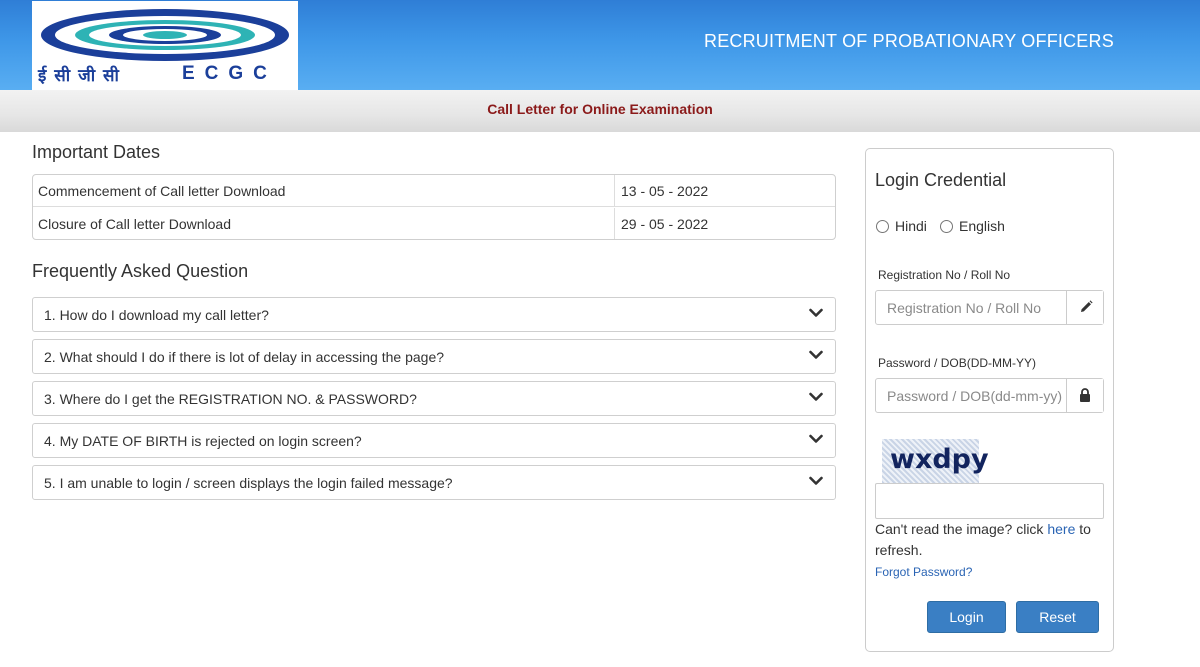  What do you see at coordinates (1057, 617) in the screenshot?
I see `reset-button: Reset` at bounding box center [1057, 617].